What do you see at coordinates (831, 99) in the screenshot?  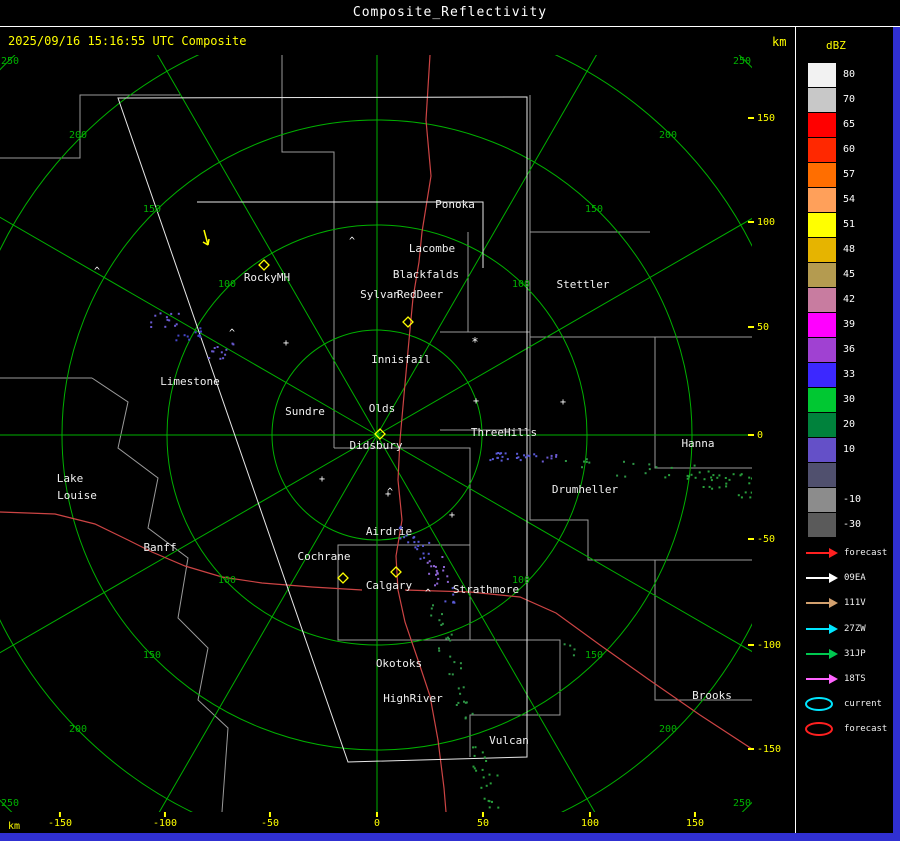 I see `dbz-swatch-row: 70` at bounding box center [831, 99].